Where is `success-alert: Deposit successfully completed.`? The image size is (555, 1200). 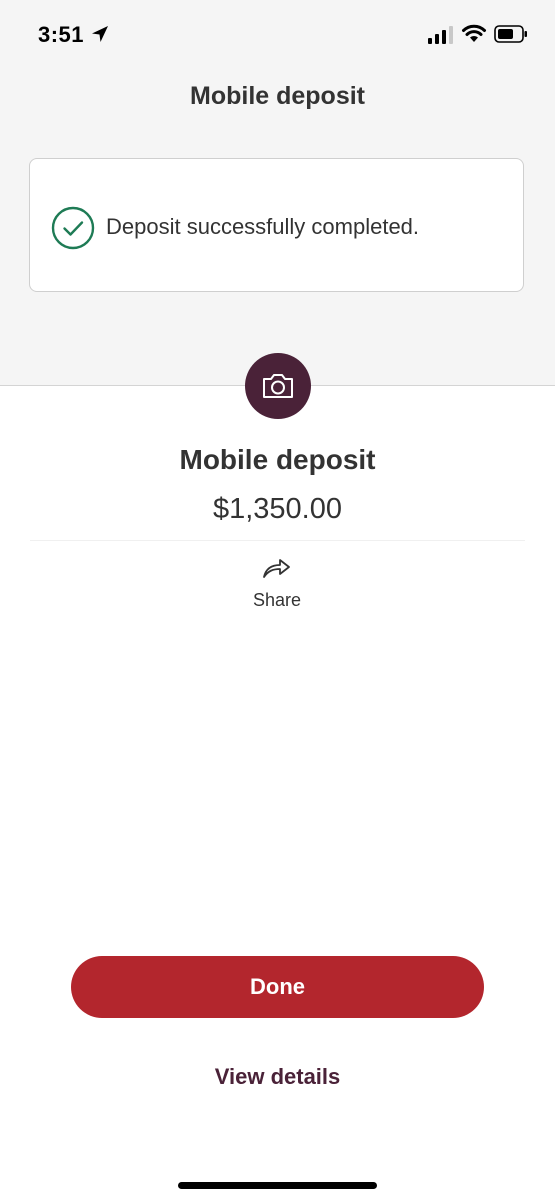
success-alert: Deposit successfully completed. is located at coordinates (276, 225).